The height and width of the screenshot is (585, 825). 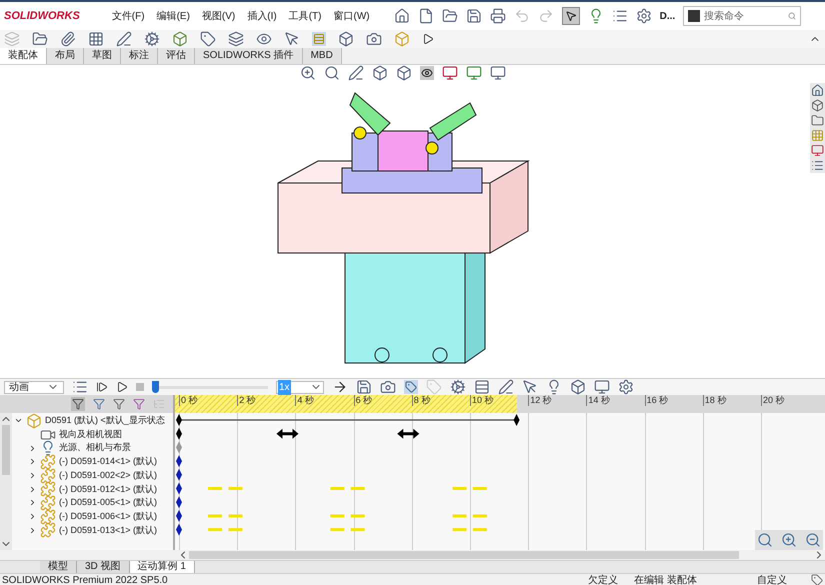 What do you see at coordinates (474, 73) in the screenshot?
I see `scene-icon` at bounding box center [474, 73].